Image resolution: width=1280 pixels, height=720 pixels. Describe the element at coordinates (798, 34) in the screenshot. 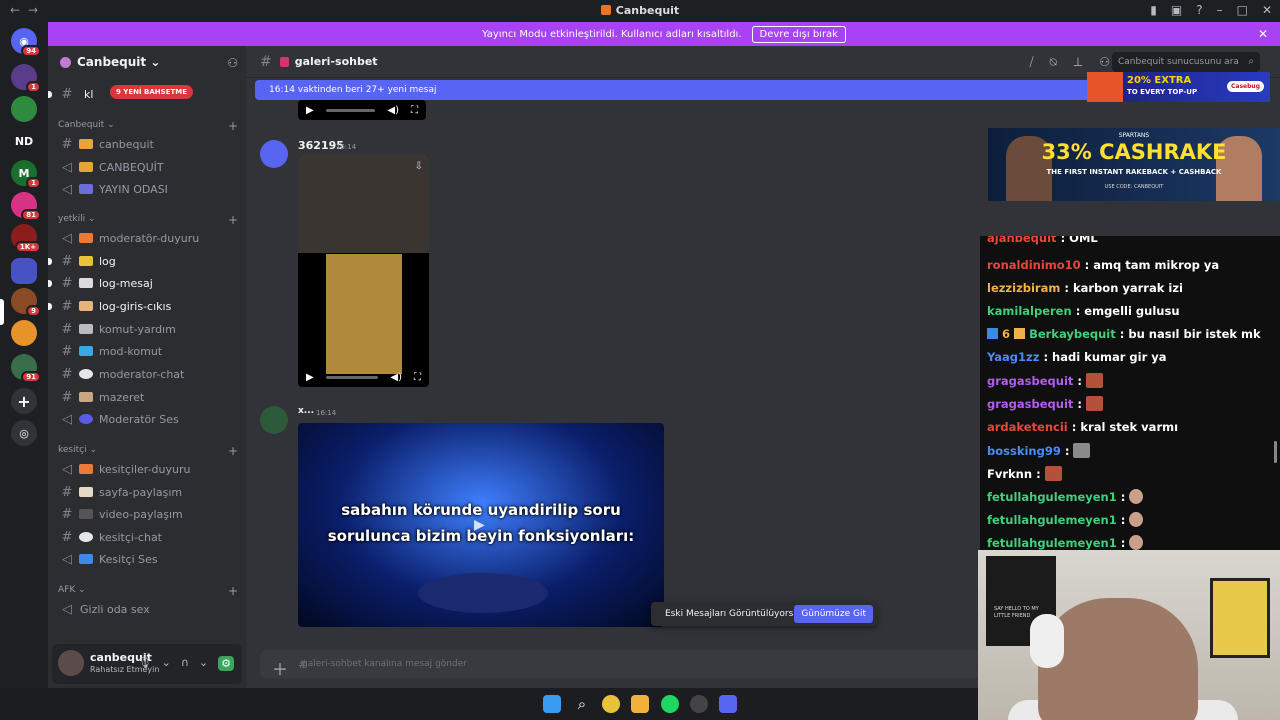

I see `disable-streamer-mode-button: Devre dışı bırak` at that location.